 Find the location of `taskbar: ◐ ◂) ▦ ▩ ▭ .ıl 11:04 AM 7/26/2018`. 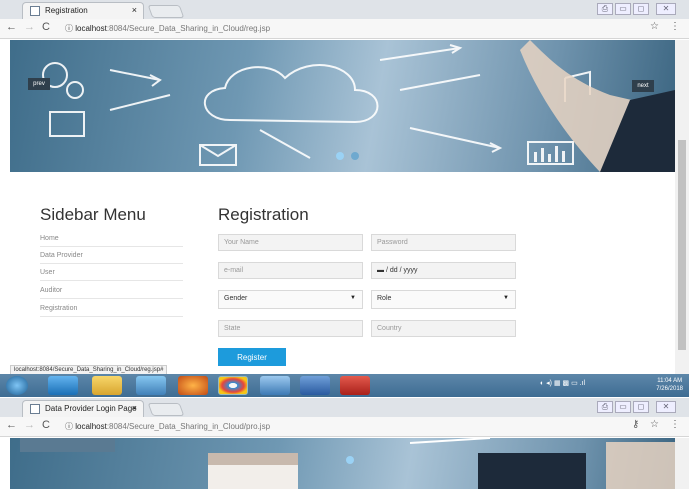

taskbar: ◐ ◂) ▦ ▩ ▭ .ıl 11:04 AM 7/26/2018 is located at coordinates (344, 385).